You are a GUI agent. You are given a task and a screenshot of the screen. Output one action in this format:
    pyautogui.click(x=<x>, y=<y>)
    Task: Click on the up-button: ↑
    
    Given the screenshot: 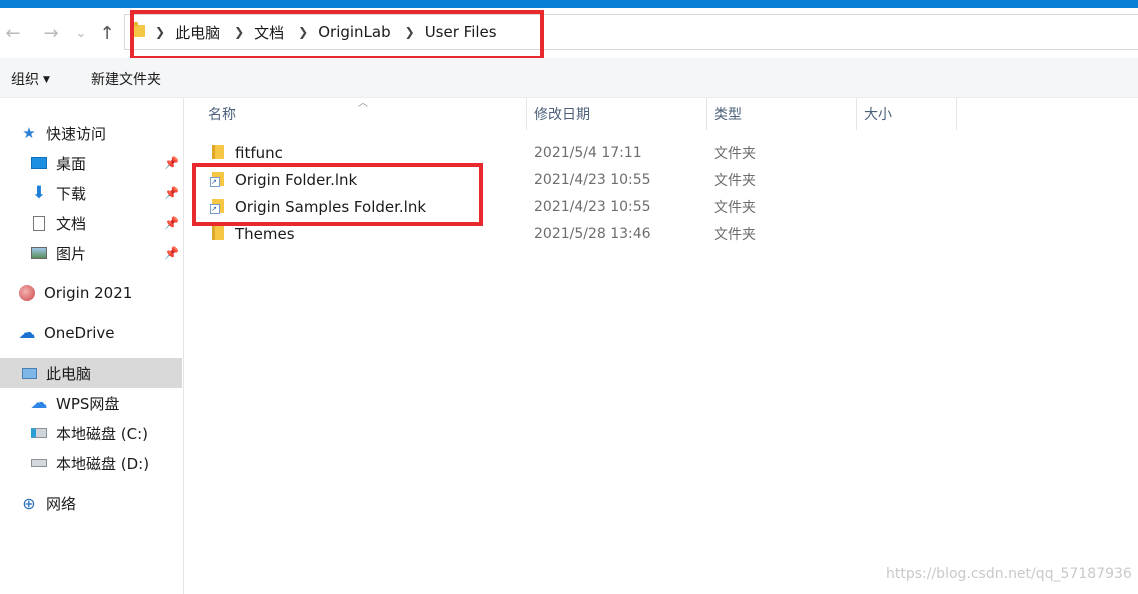 What is the action you would take?
    pyautogui.click(x=107, y=33)
    